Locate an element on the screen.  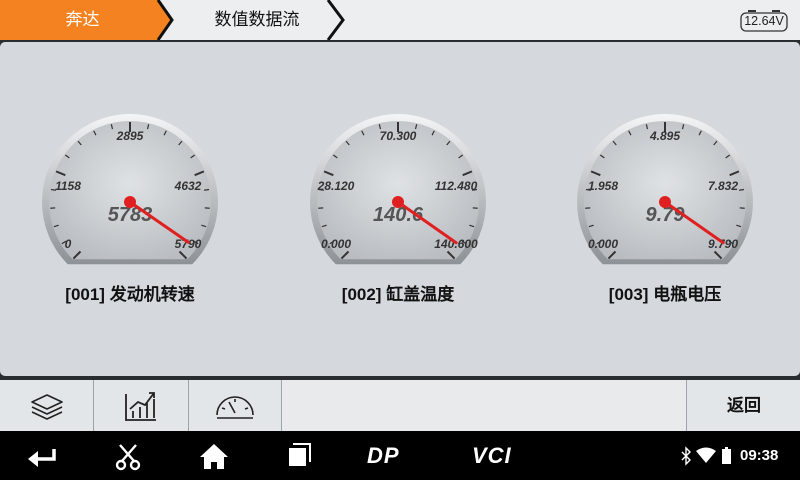
gauge-tick-label: 70.300 is located at coordinates (398, 136).